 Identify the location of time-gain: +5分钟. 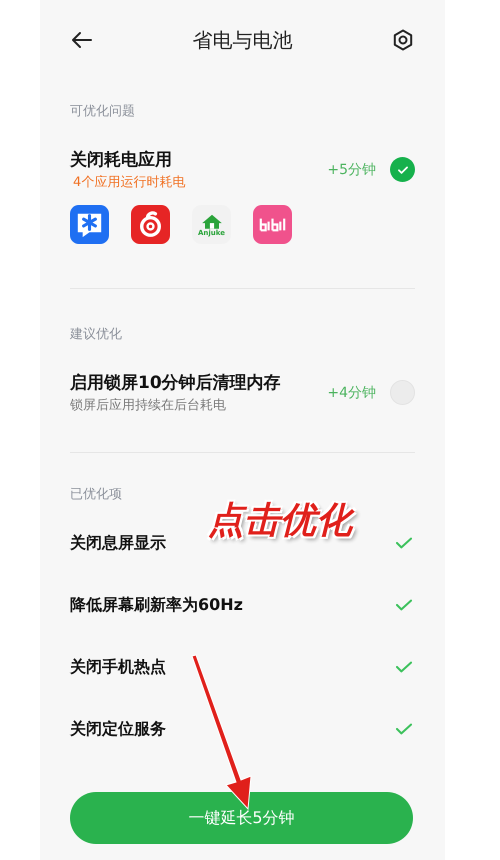
(351, 169).